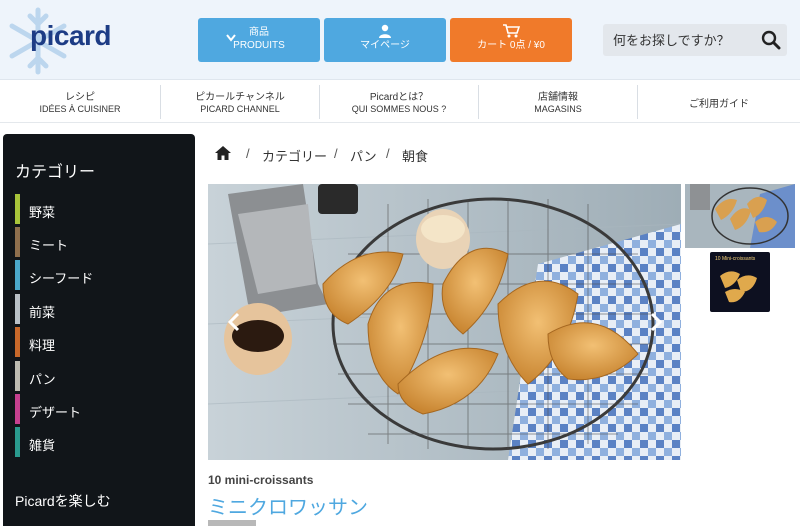 This screenshot has height=526, width=800. Describe the element at coordinates (385, 31) in the screenshot. I see `user-icon` at that location.